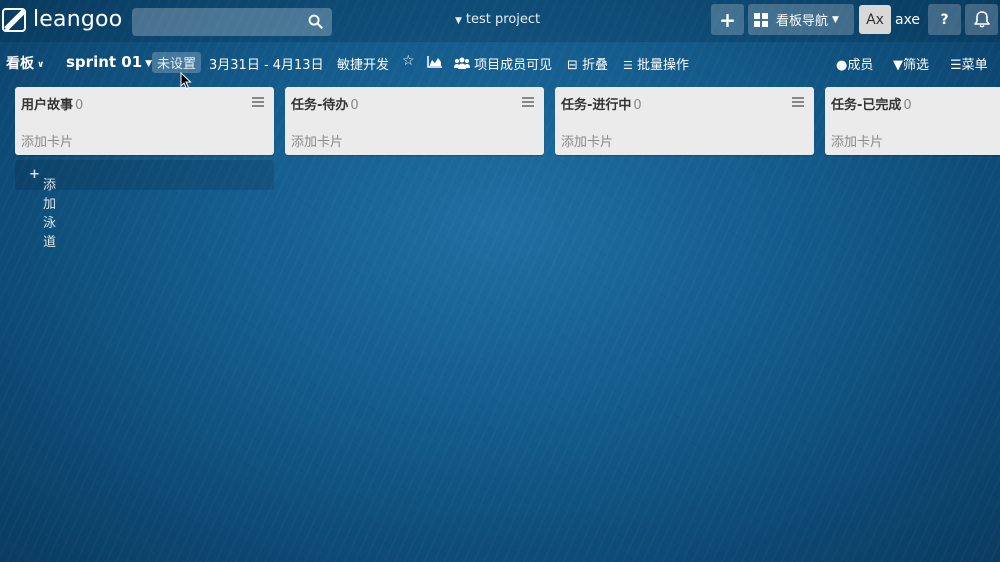  What do you see at coordinates (363, 63) in the screenshot?
I see `agile-template-label: 敏捷开发` at bounding box center [363, 63].